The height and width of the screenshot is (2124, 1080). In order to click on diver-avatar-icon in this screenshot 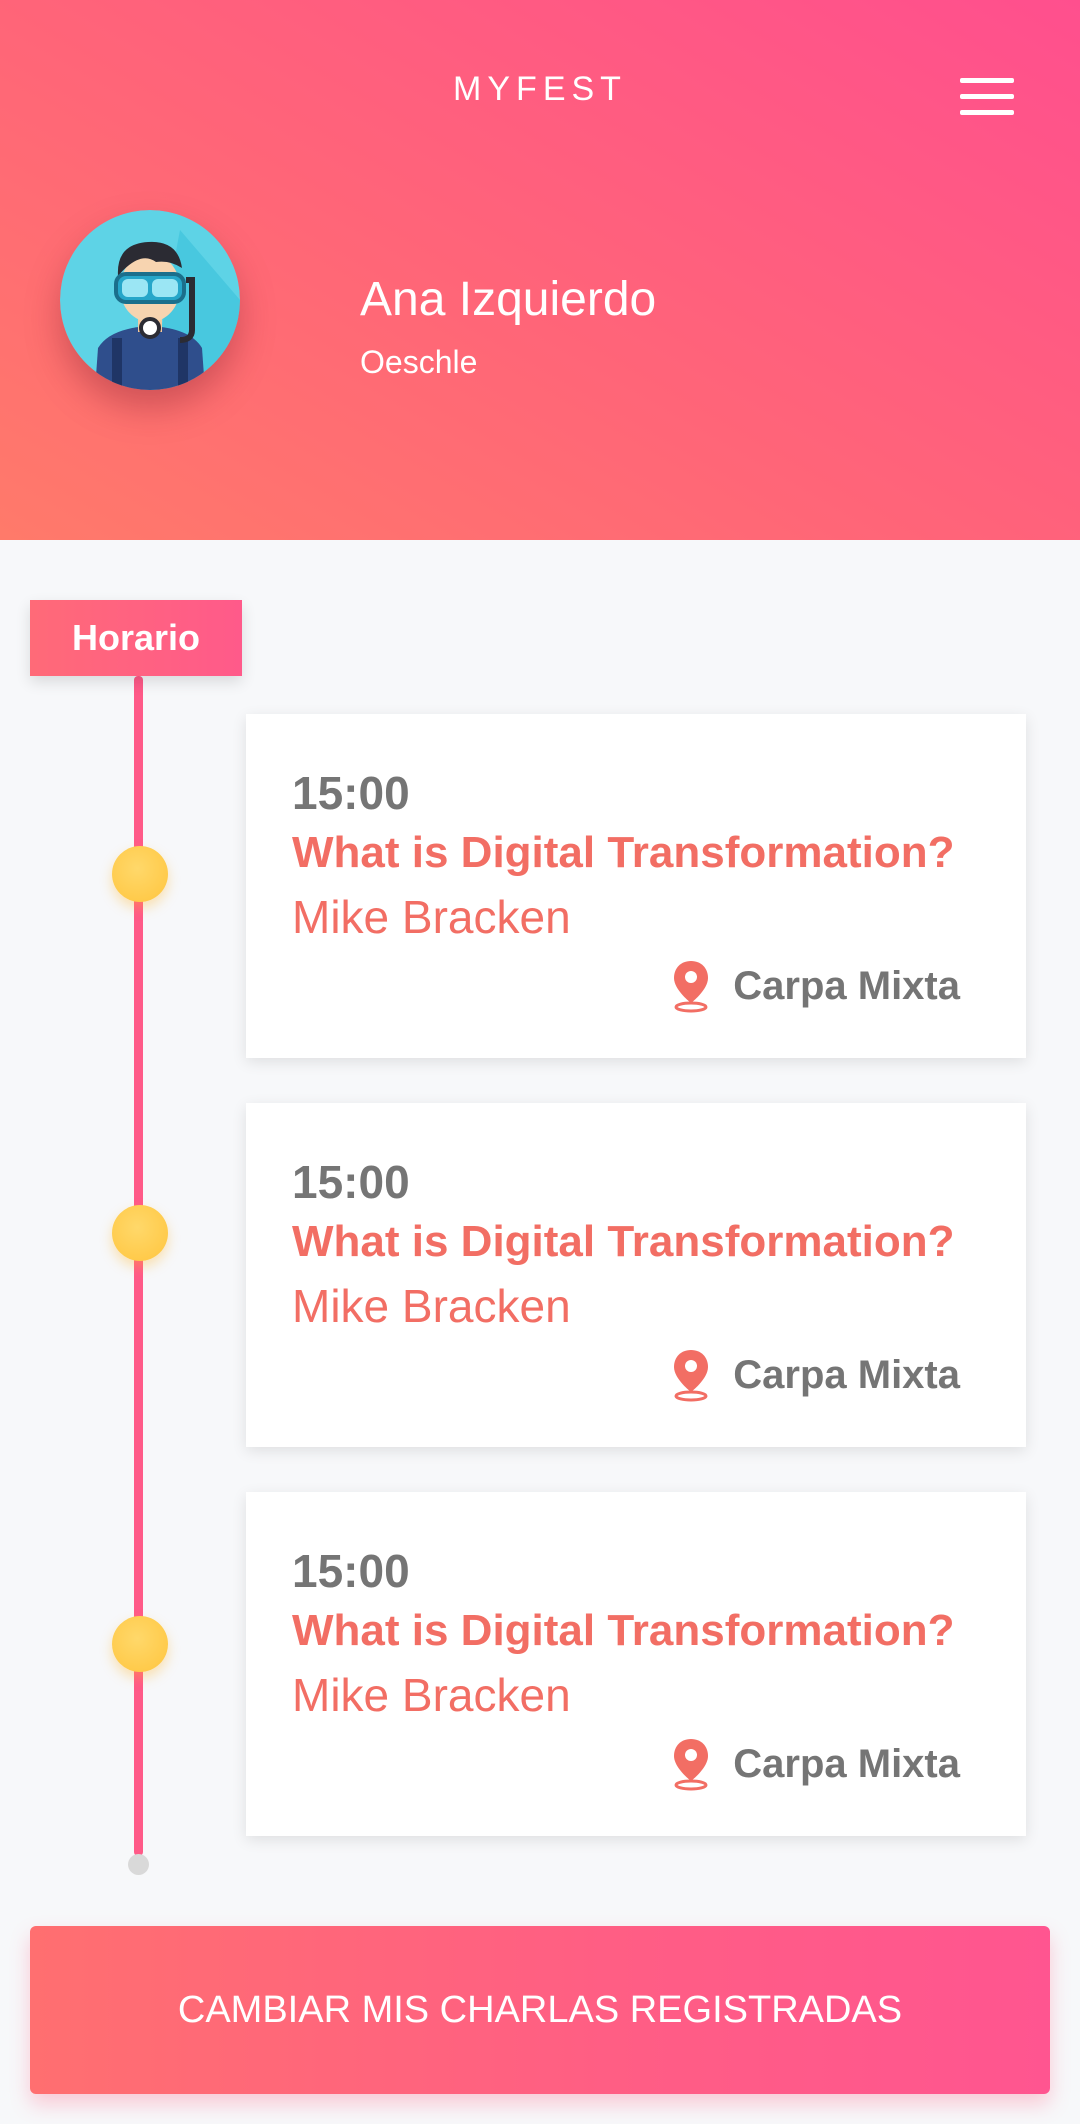, I will do `click(150, 300)`.